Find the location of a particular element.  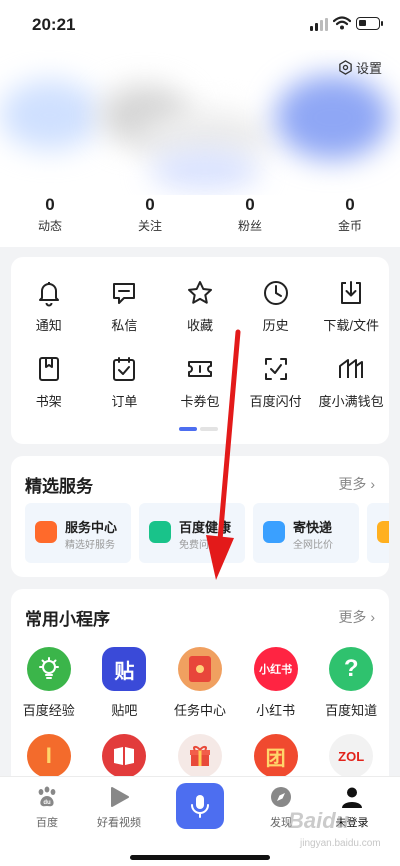

service-item: 服务中心 精选好服务 is located at coordinates (78, 533).